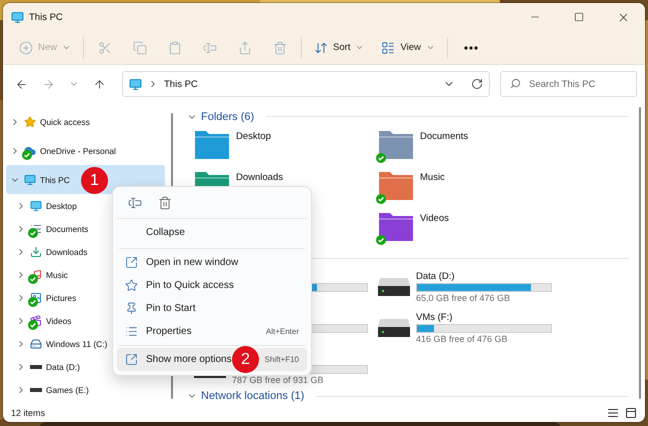  I want to click on free-space-text: 416 GB free of 476 GB, so click(462, 339).